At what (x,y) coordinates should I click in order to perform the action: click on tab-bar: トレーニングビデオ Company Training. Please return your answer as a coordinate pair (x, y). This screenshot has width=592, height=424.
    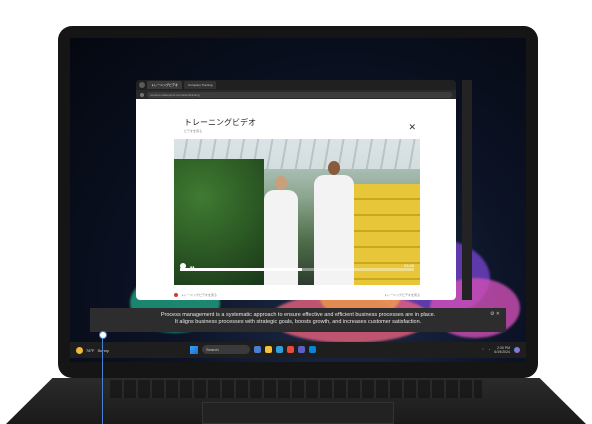
    Looking at the image, I should click on (296, 85).